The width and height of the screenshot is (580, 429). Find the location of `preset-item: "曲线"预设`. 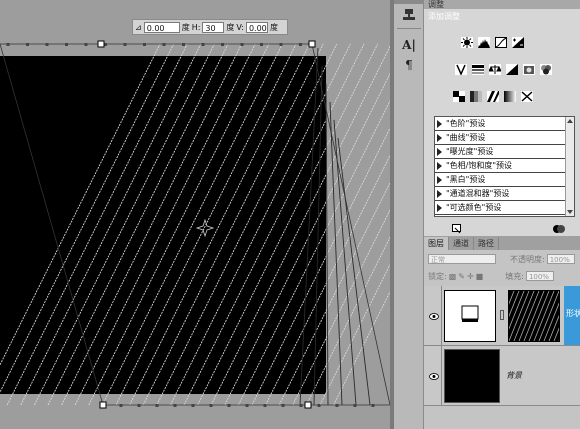

preset-item: "曲线"预设 is located at coordinates (504, 138).